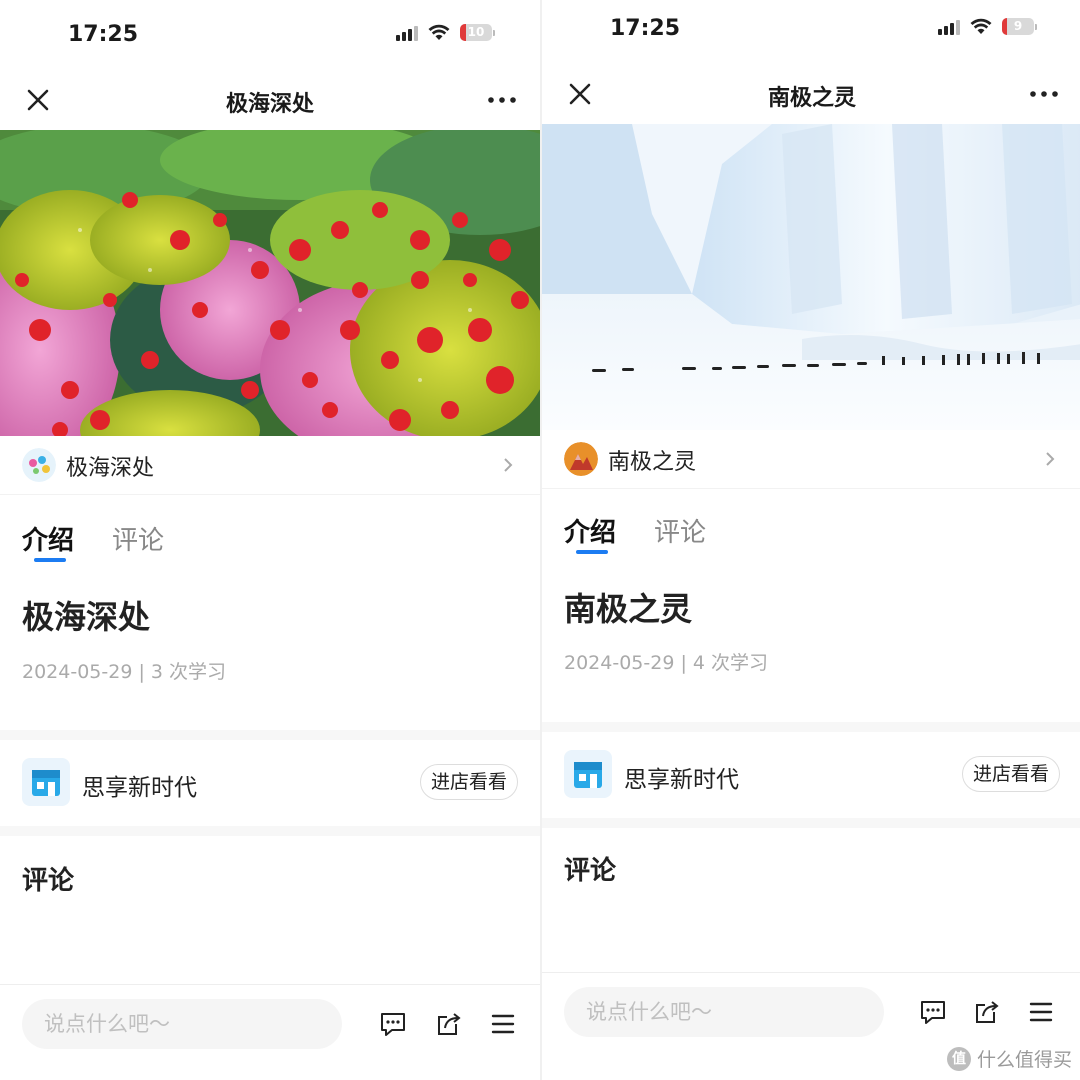 The width and height of the screenshot is (1080, 1080). I want to click on battery-level: 10, so click(476, 32).